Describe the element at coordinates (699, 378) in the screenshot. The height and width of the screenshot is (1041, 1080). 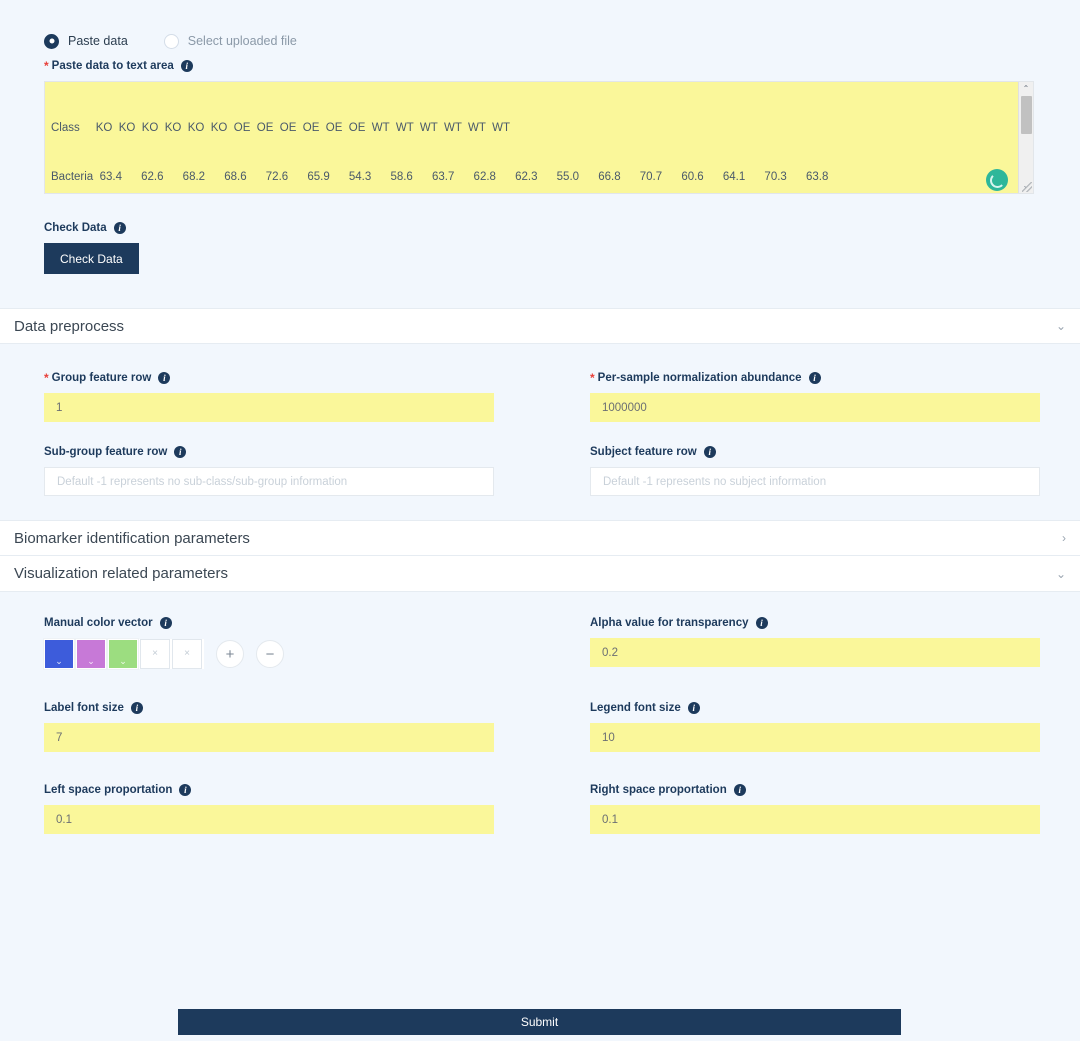
I see `field-label-text: Per-sample normalization abundance` at that location.